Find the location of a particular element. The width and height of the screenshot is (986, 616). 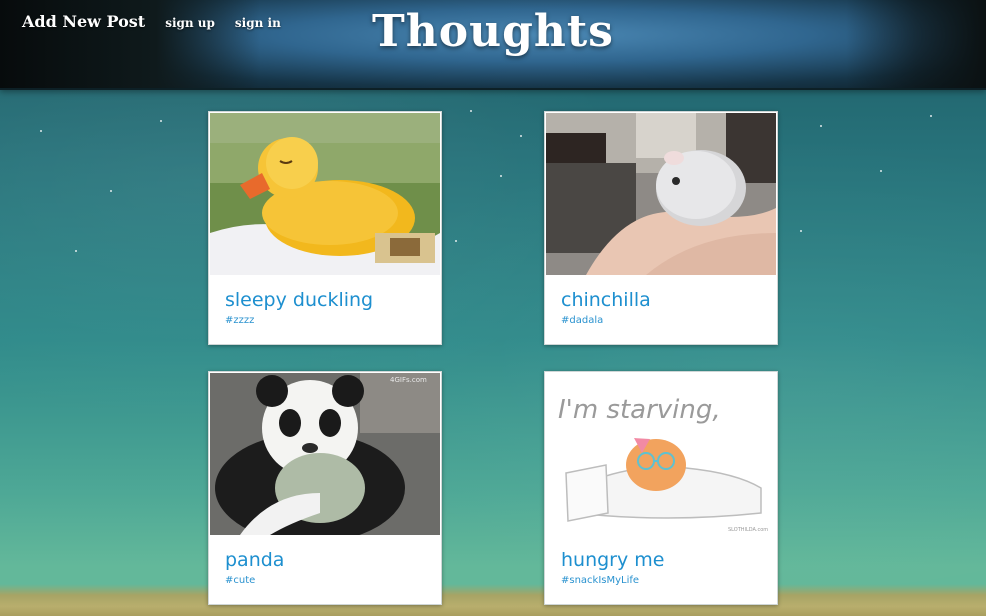

gif-watermark: 4GIFs.com is located at coordinates (408, 380).